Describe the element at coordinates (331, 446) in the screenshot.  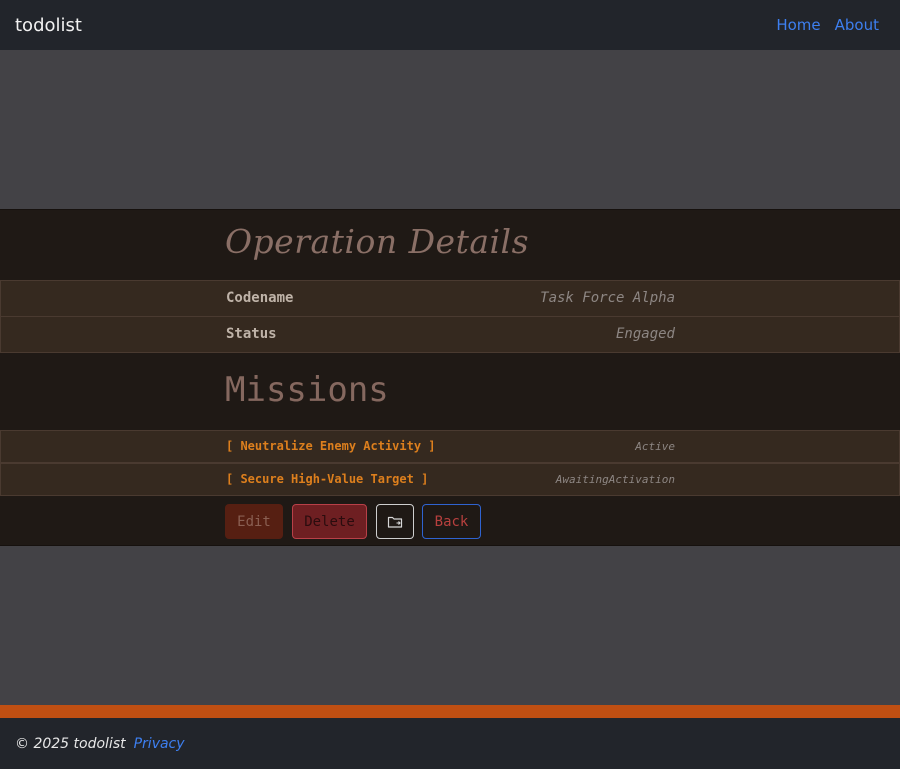
I see `mission-name: [ Neutralize Enemy Activity ]` at that location.